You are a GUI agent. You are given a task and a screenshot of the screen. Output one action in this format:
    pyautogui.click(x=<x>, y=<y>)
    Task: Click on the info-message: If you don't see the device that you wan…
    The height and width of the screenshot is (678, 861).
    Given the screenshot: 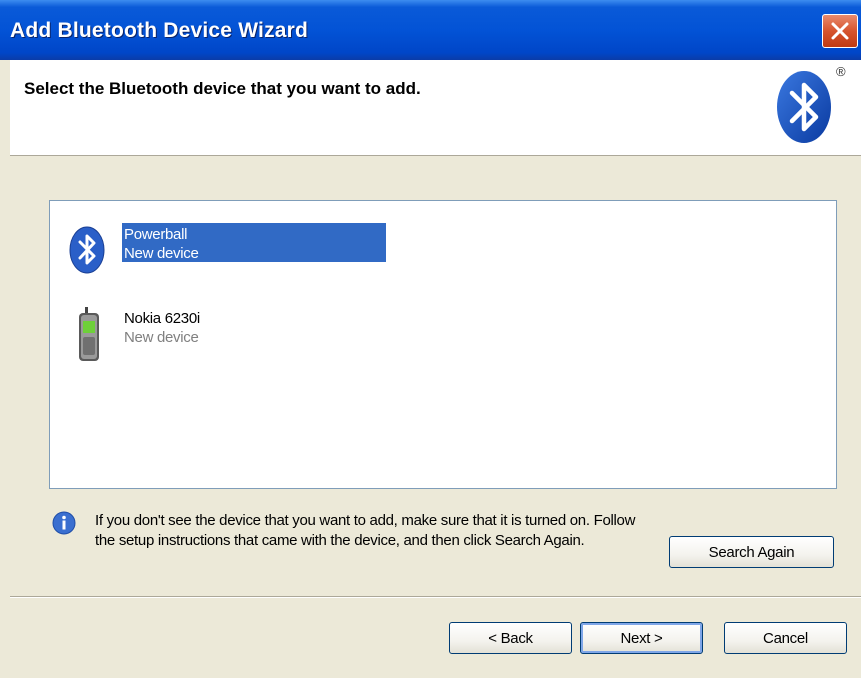 What is the action you would take?
    pyautogui.click(x=365, y=530)
    